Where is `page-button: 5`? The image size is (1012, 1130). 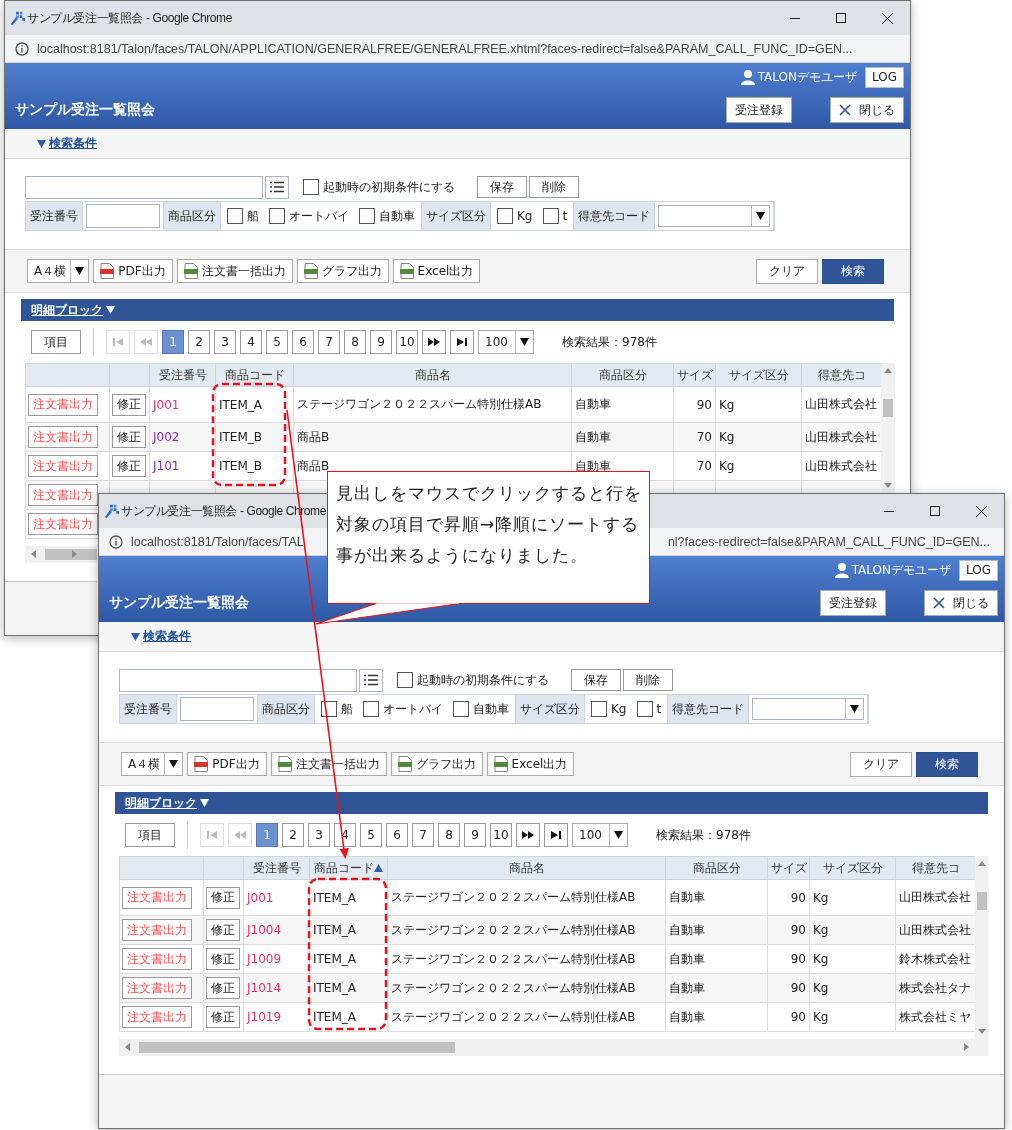
page-button: 5 is located at coordinates (277, 342).